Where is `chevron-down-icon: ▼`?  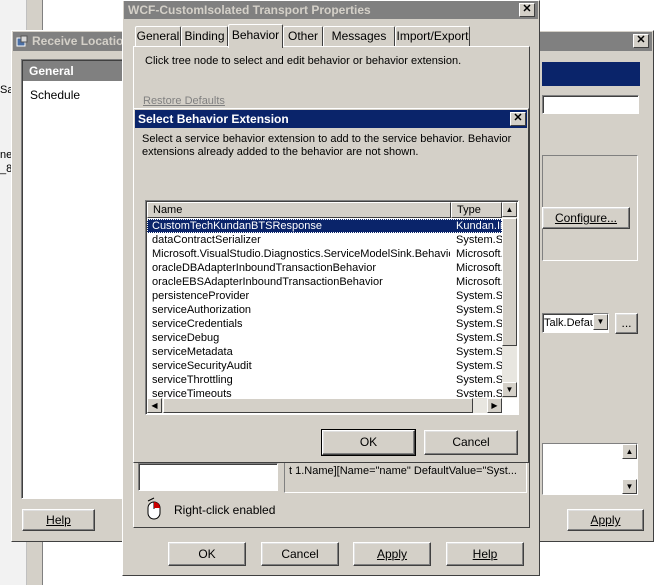 chevron-down-icon: ▼ is located at coordinates (600, 322).